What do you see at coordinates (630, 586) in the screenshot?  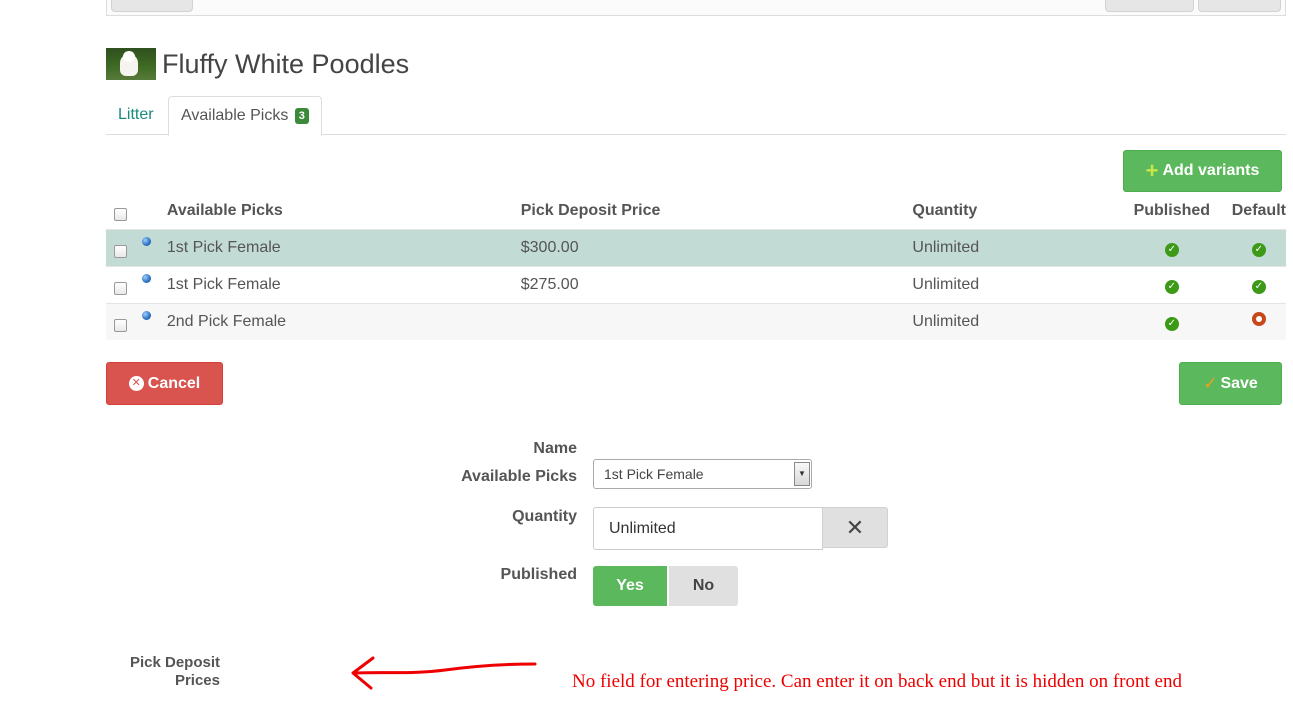 I see `published-yes-button: Yes` at bounding box center [630, 586].